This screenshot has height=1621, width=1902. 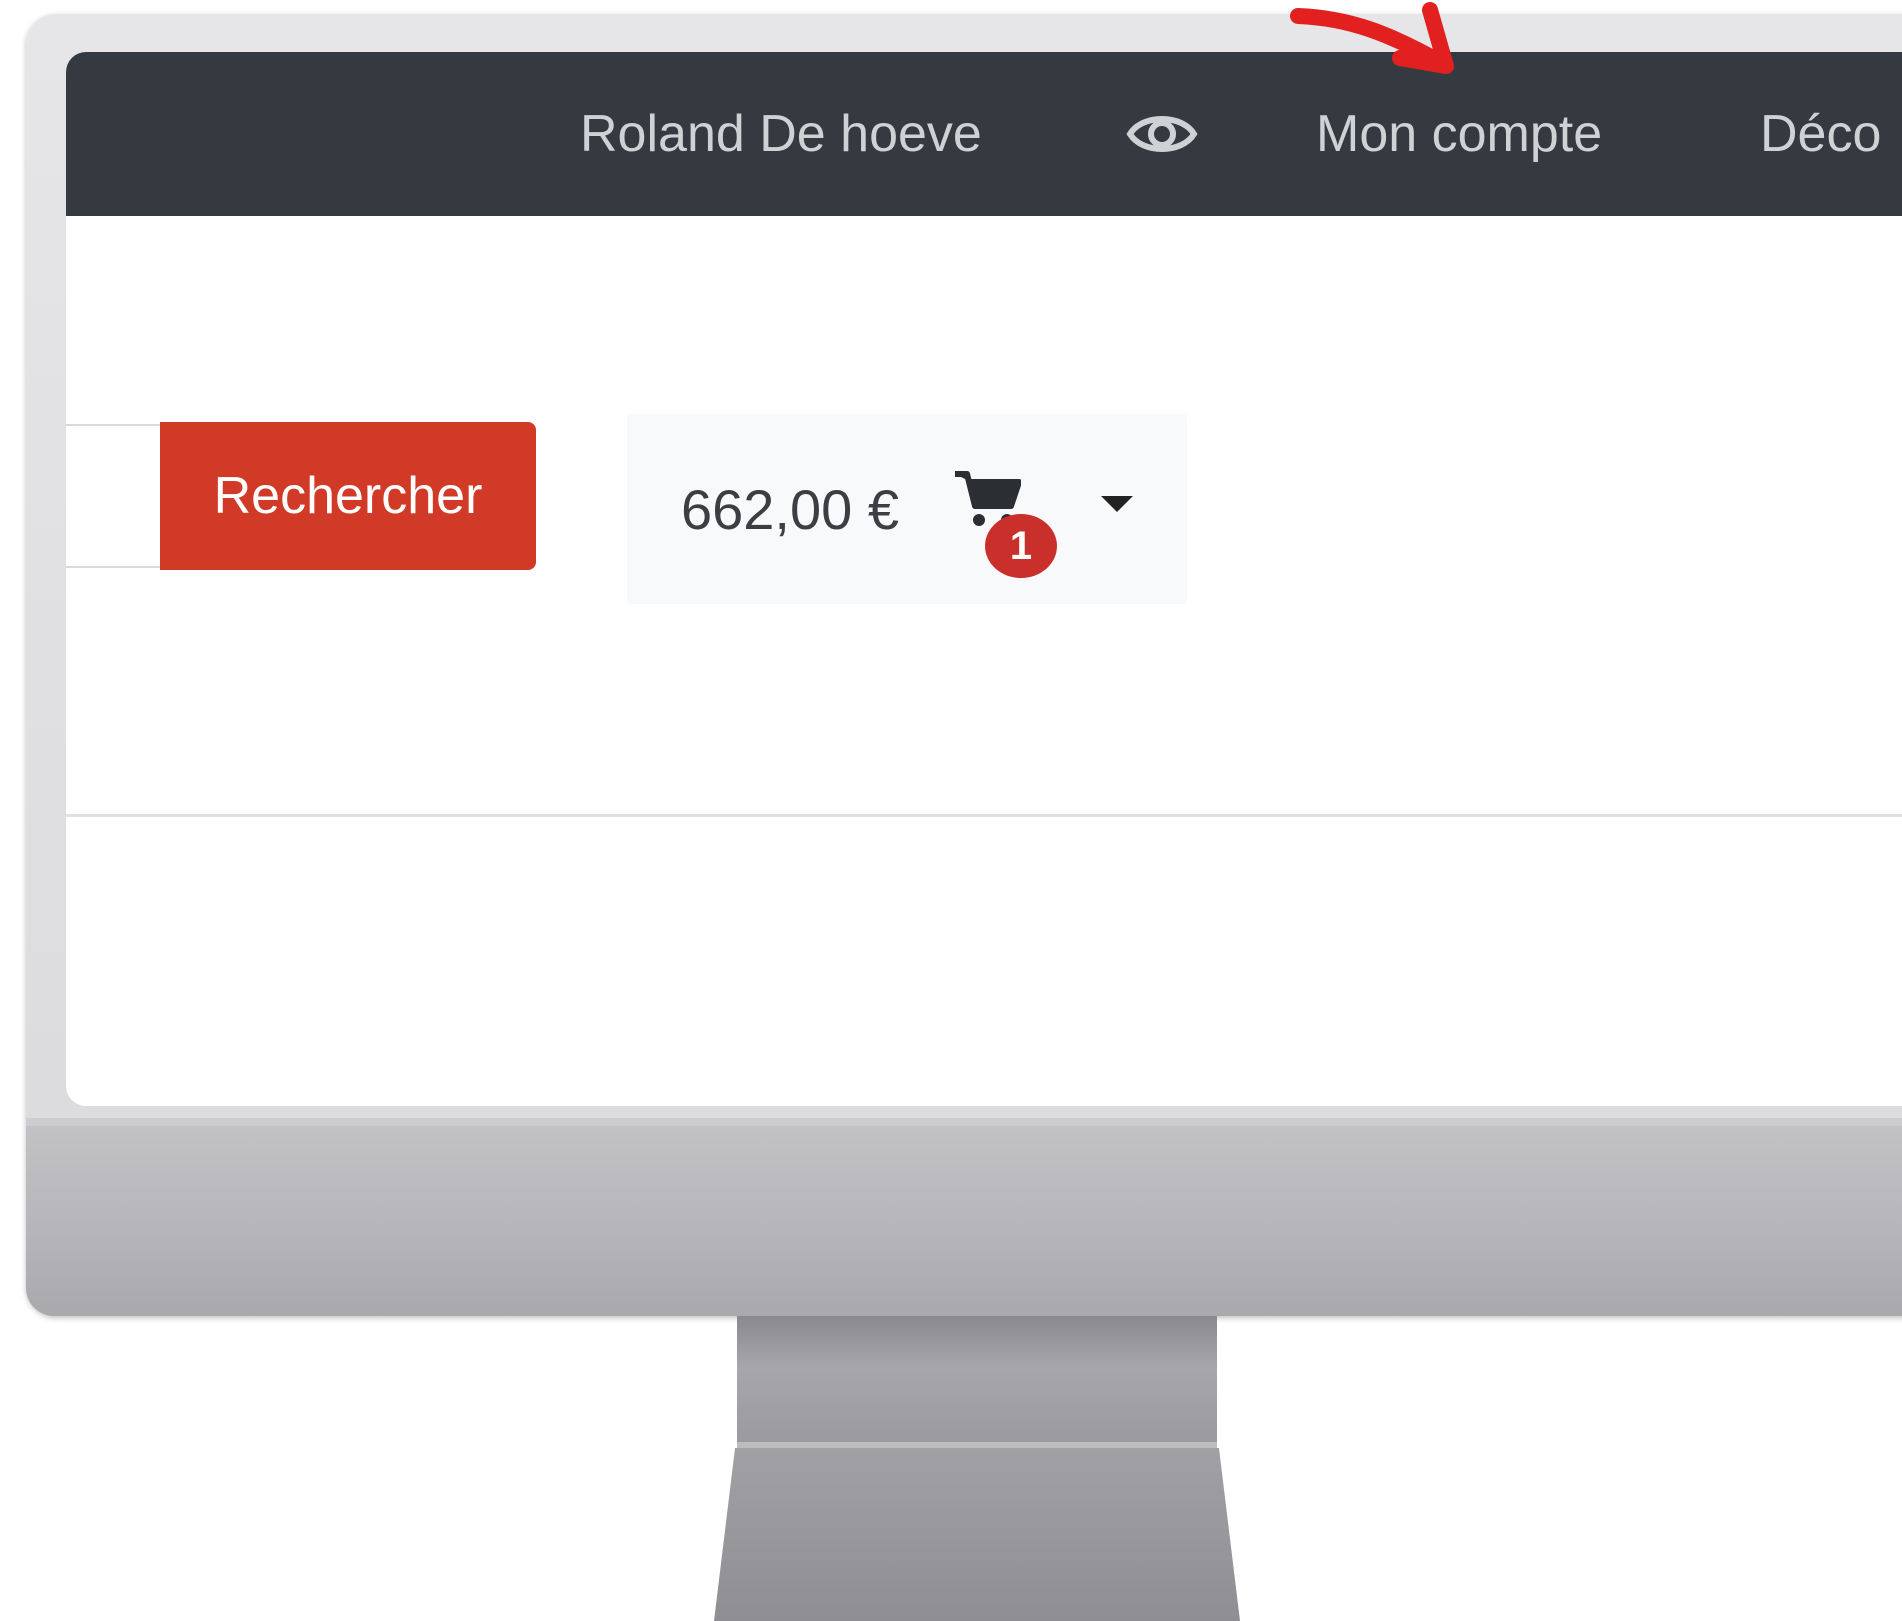 What do you see at coordinates (1117, 504) in the screenshot?
I see `caret-down-icon` at bounding box center [1117, 504].